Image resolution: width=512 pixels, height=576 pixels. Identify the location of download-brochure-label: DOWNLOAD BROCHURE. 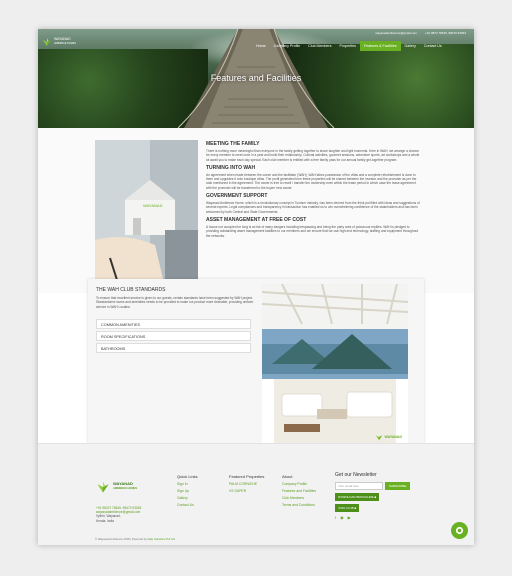
(356, 497).